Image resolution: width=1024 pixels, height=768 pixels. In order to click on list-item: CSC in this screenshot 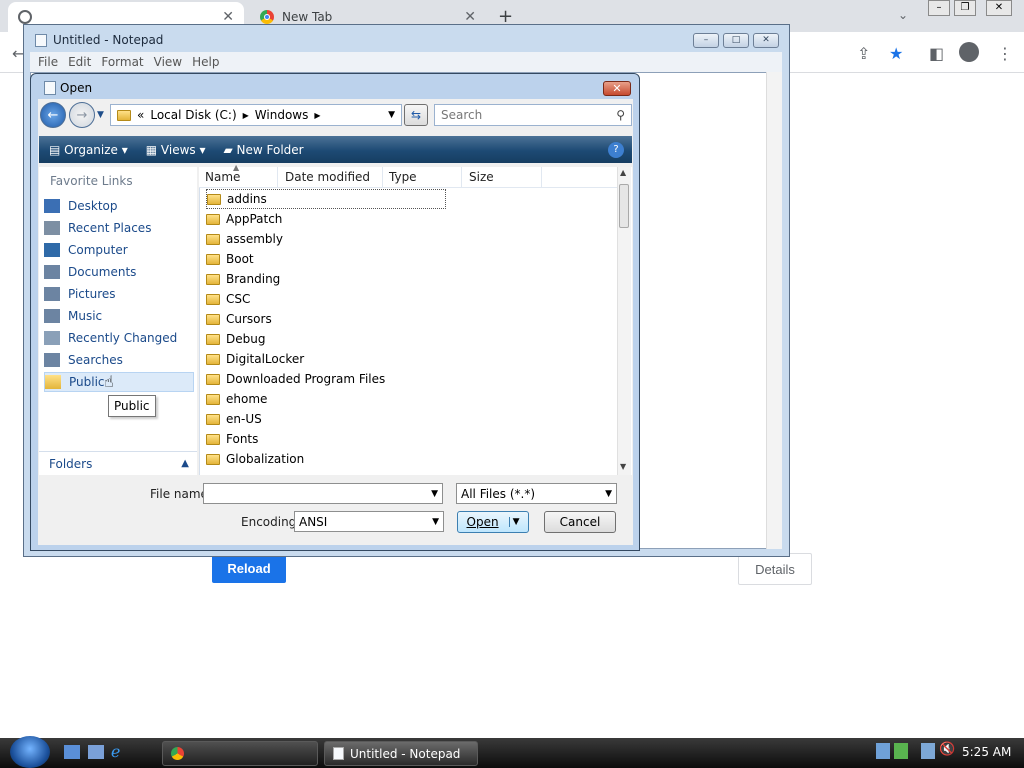, I will do `click(326, 299)`.